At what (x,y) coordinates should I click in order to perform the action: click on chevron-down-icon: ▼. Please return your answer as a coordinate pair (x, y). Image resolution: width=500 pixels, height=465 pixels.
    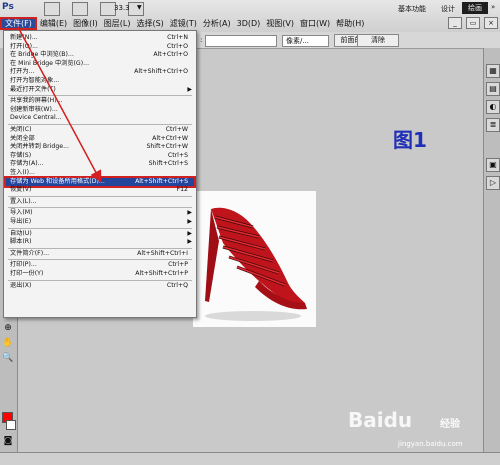
    Looking at the image, I should click on (139, 7).